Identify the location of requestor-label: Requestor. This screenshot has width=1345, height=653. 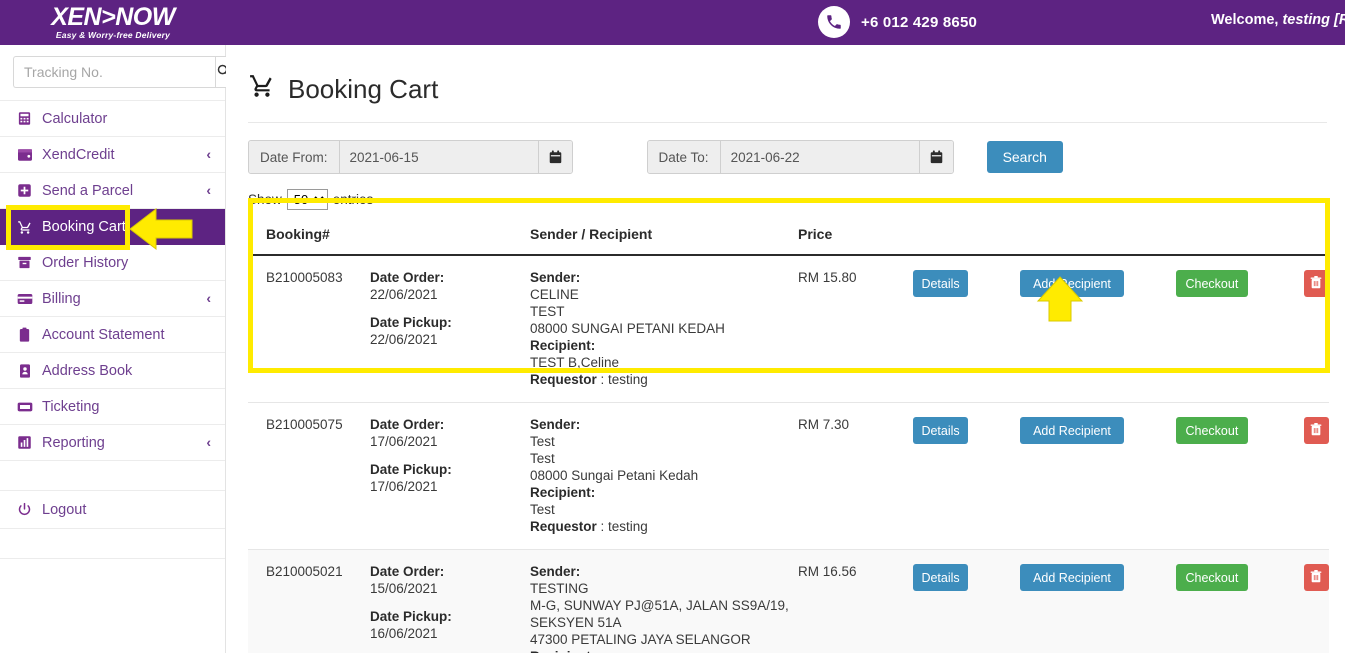
(563, 526).